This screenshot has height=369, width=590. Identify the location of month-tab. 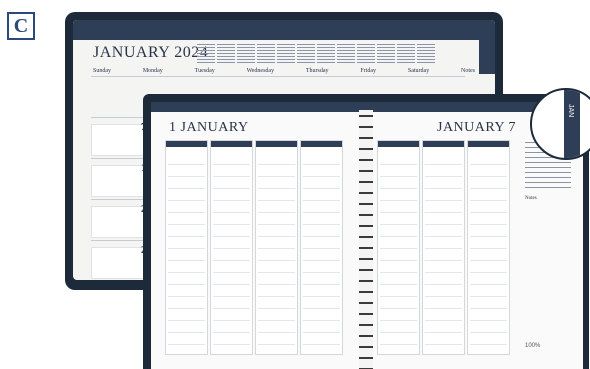
(487, 51).